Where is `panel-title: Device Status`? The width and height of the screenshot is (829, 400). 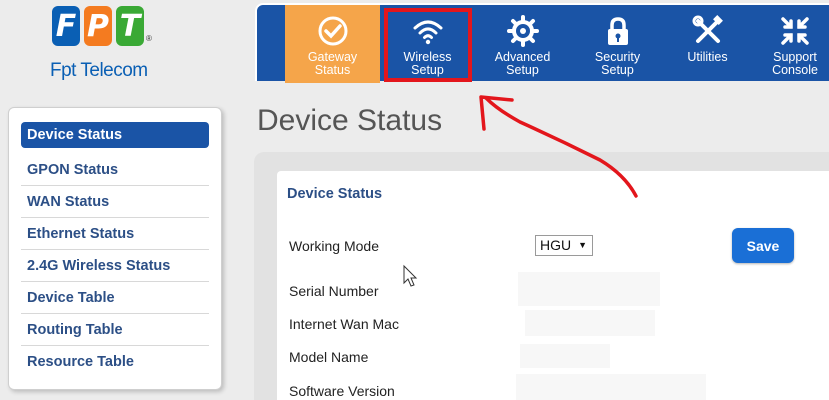
panel-title: Device Status is located at coordinates (335, 194).